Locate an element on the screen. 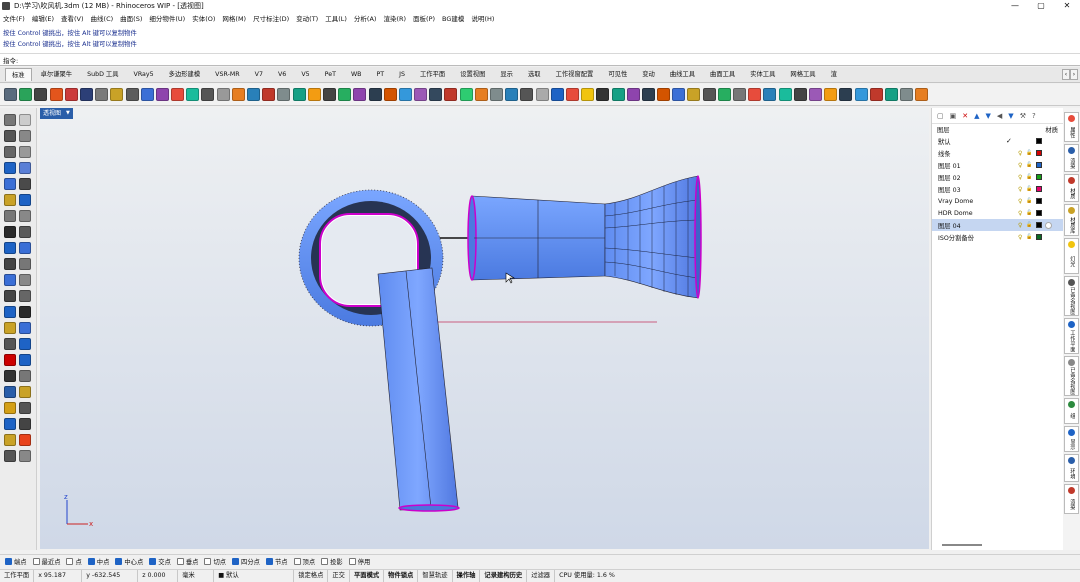 The height and width of the screenshot is (582, 1080). layer-row: 默认 ✓ is located at coordinates (997, 141).